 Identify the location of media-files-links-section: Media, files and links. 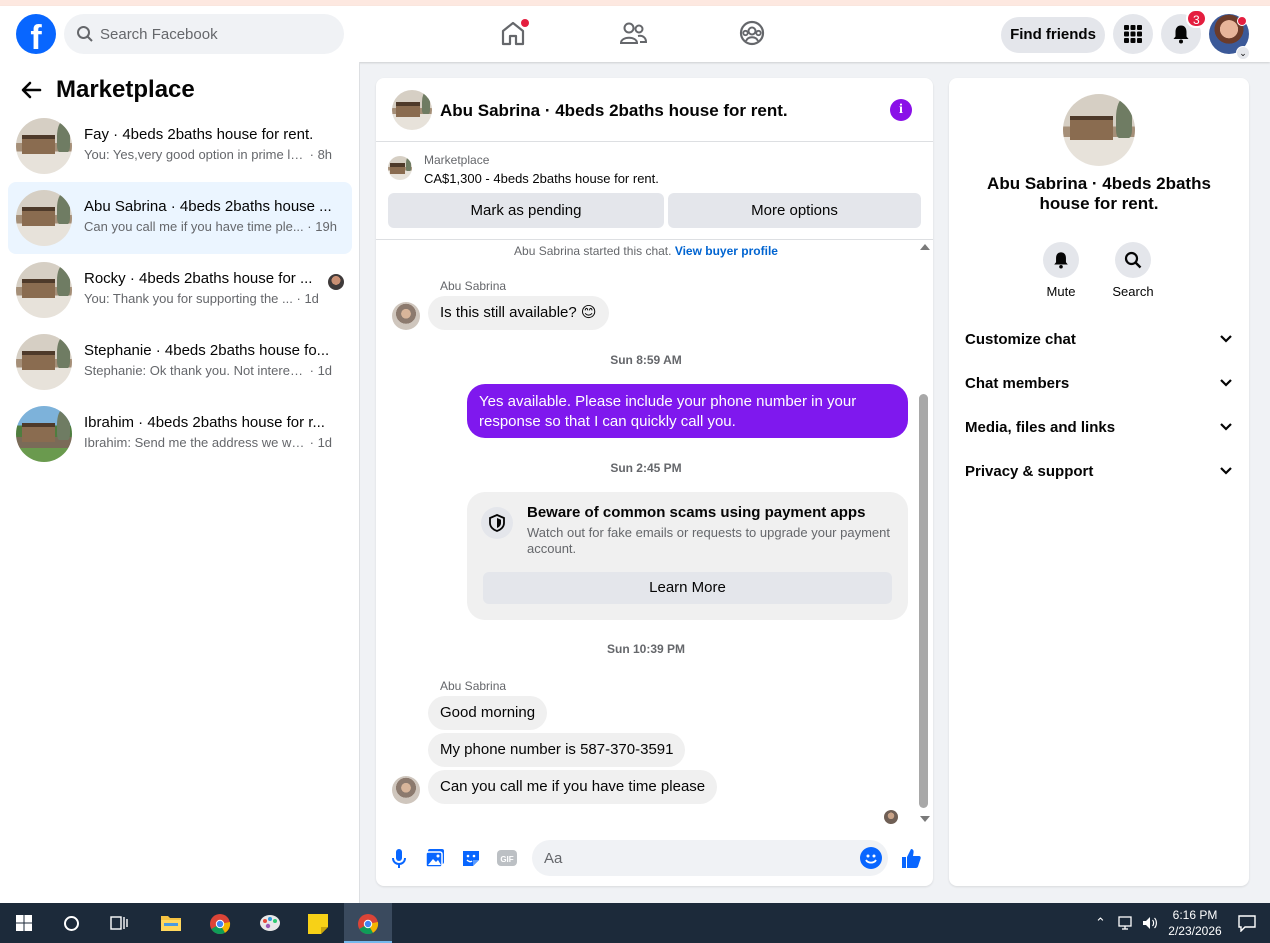
(1099, 428).